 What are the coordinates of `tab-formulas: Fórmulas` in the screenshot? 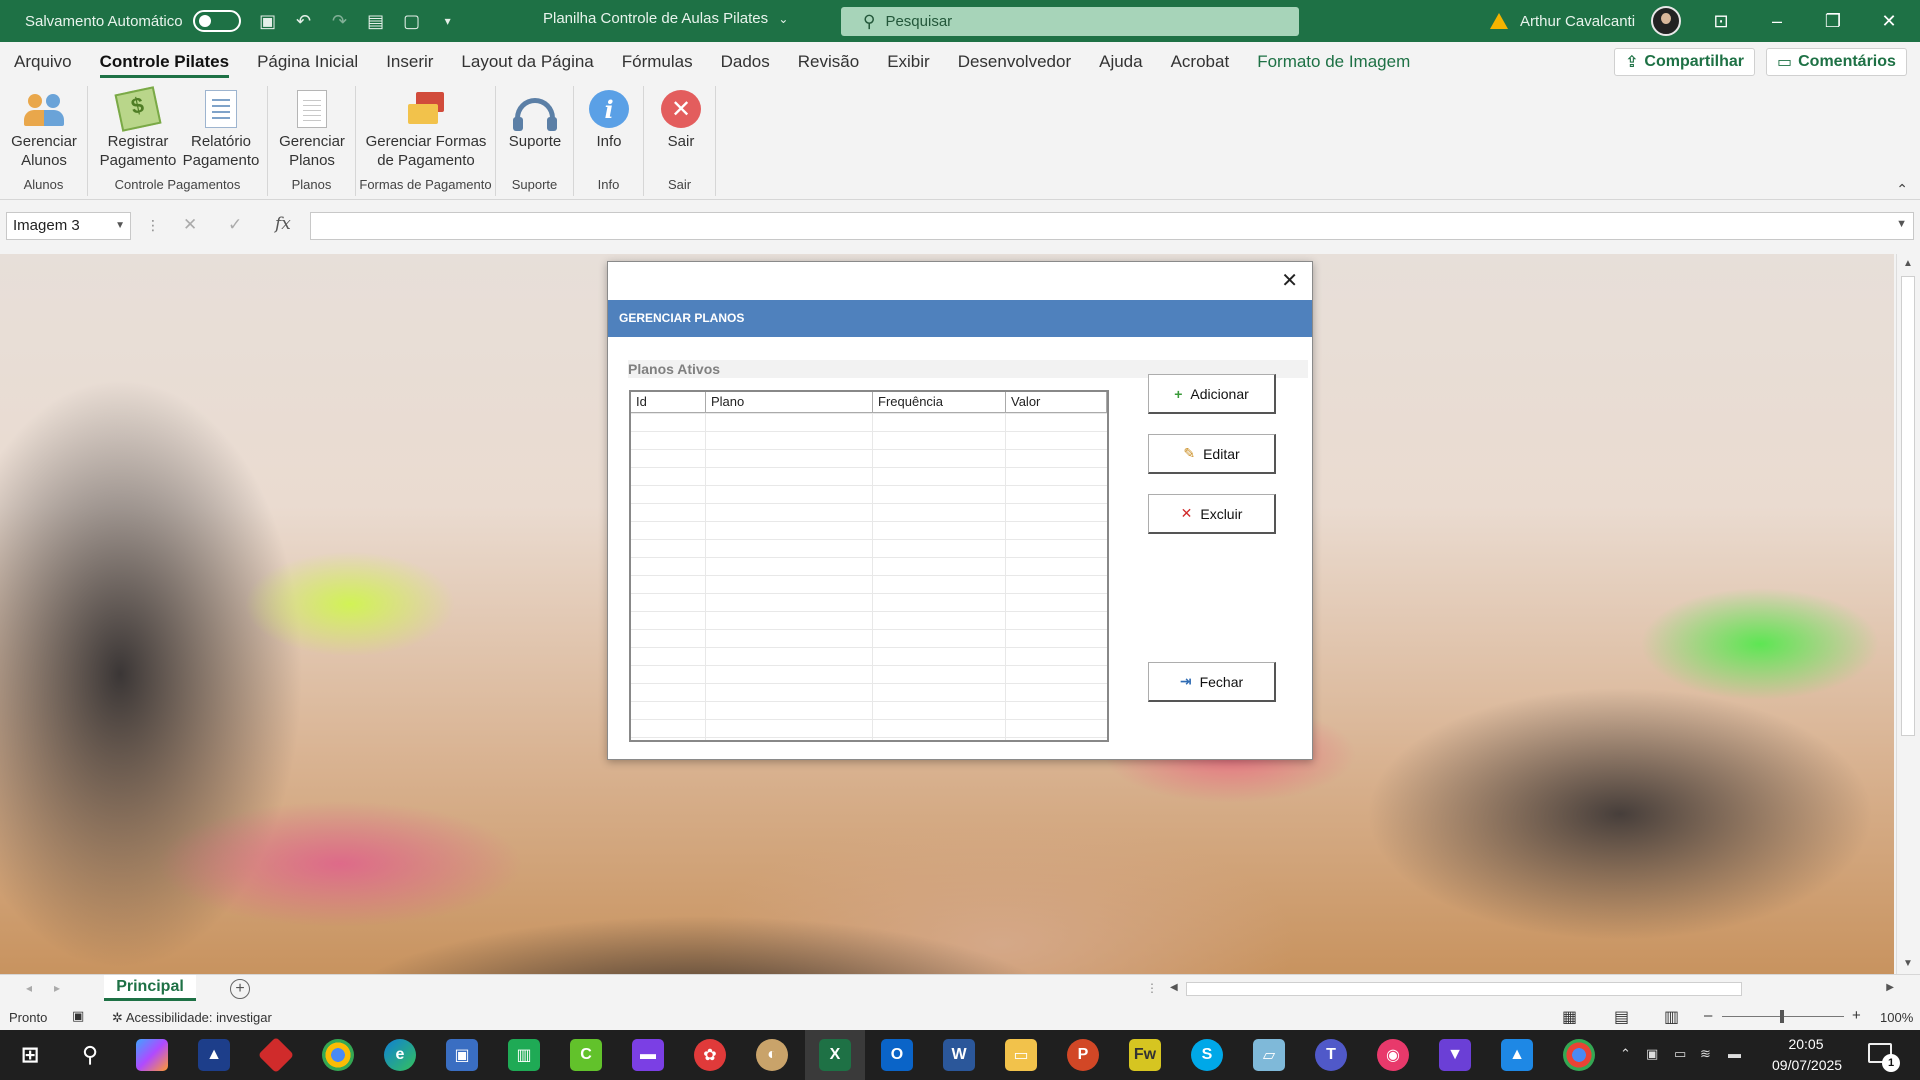 It's located at (657, 62).